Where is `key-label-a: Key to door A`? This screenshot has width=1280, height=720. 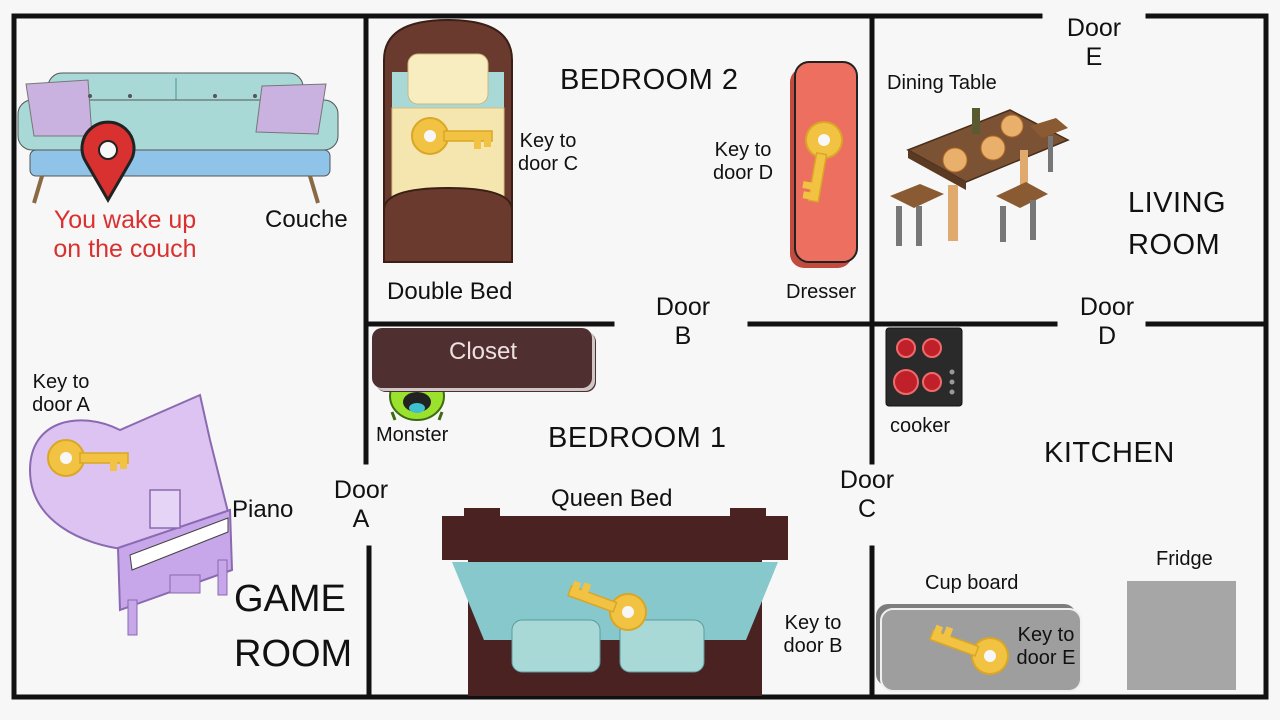
key-label-a: Key to door A is located at coordinates (61, 394).